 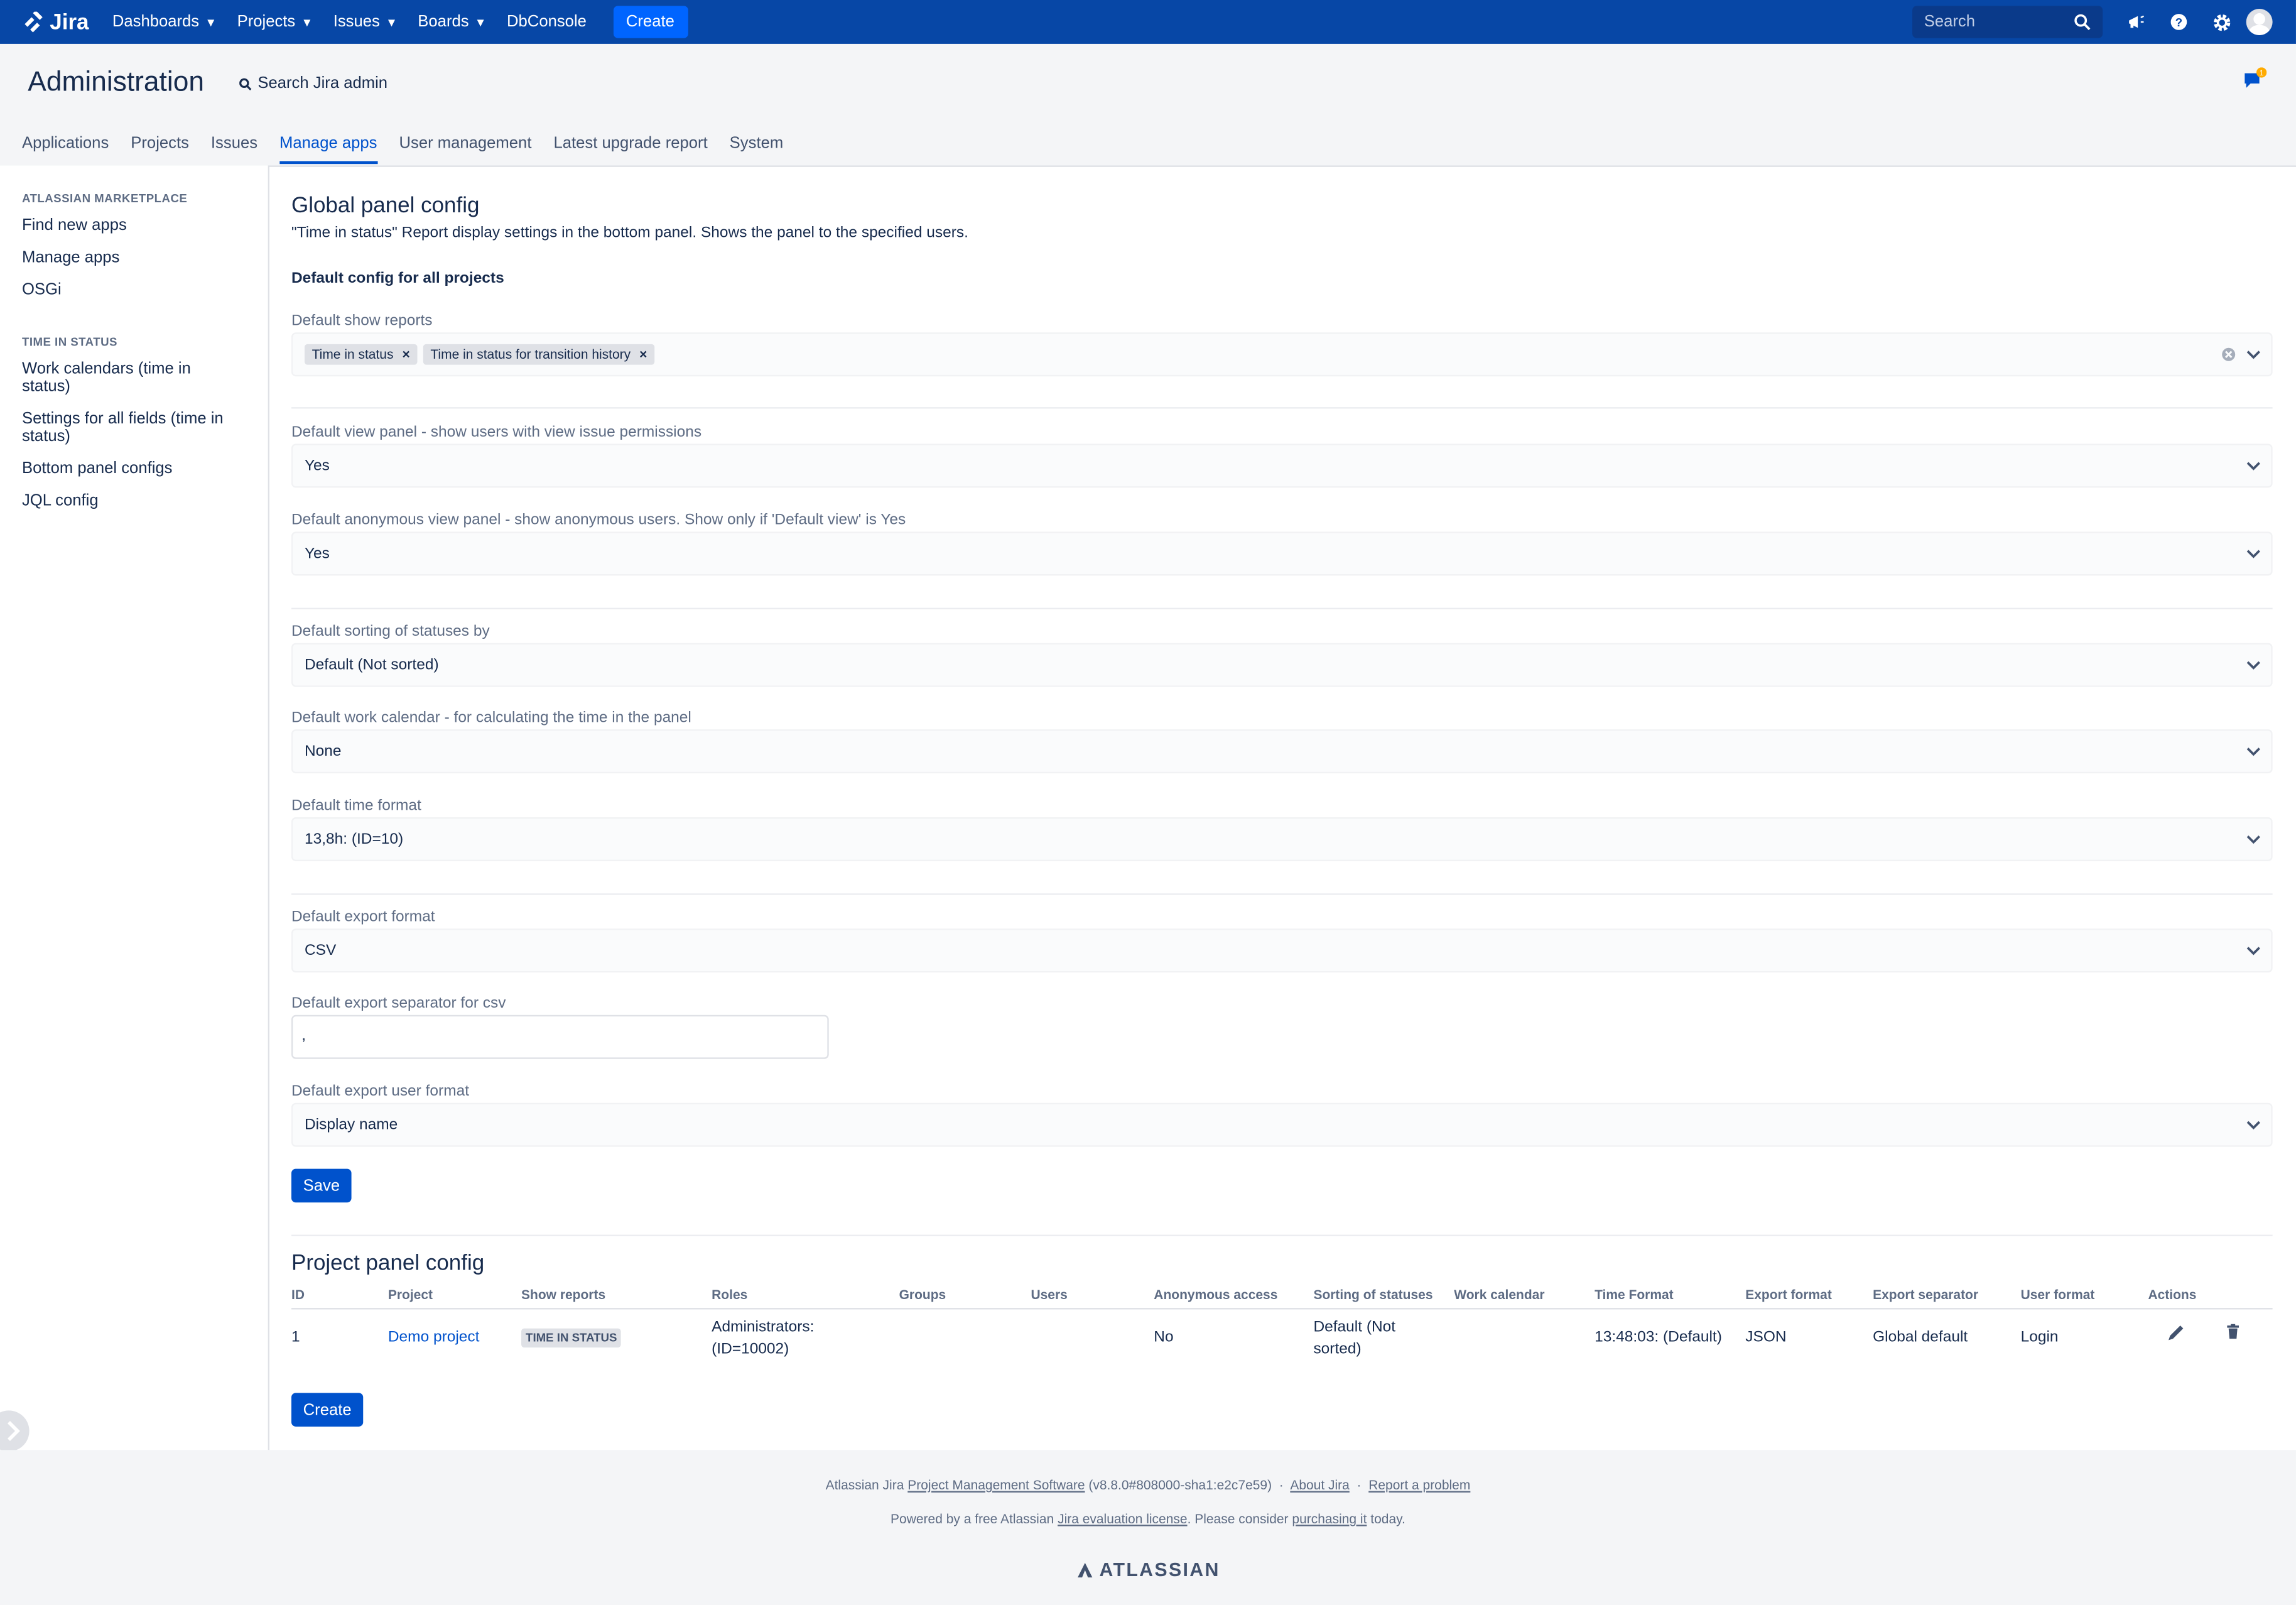 What do you see at coordinates (757, 150) in the screenshot?
I see `tab-system: System` at bounding box center [757, 150].